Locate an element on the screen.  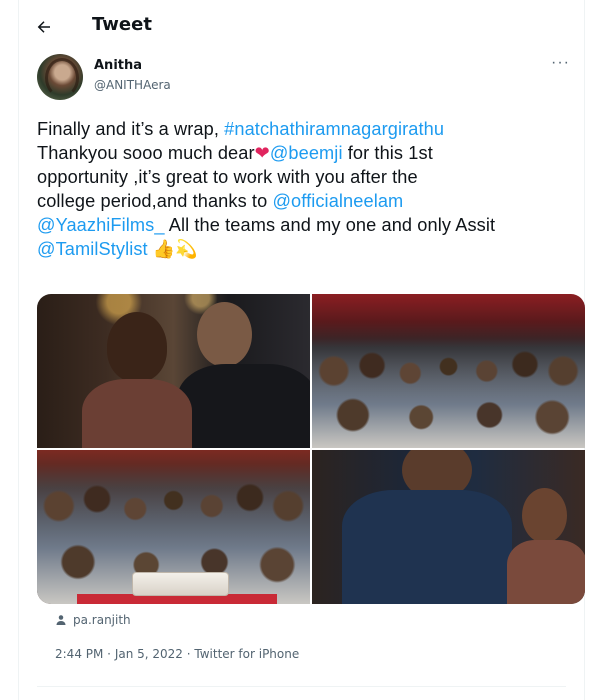
tweet-date: Jan 5, 2022 is located at coordinates (149, 654).